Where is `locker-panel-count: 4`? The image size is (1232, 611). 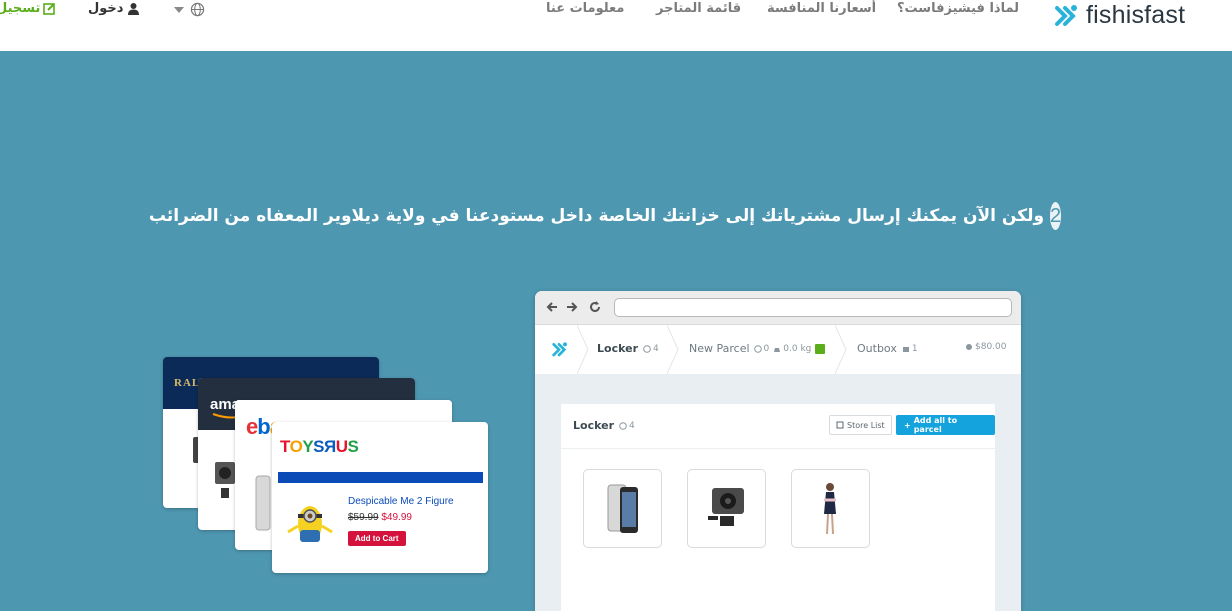
locker-panel-count: 4 is located at coordinates (632, 425).